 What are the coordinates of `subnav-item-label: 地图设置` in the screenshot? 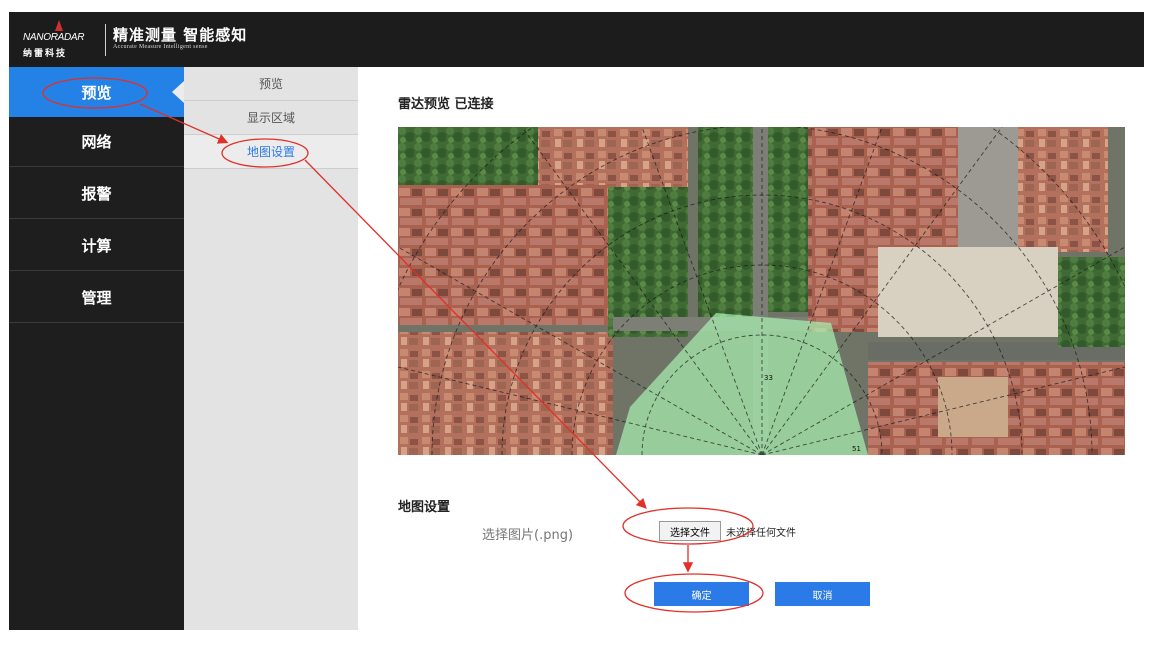 It's located at (270, 152).